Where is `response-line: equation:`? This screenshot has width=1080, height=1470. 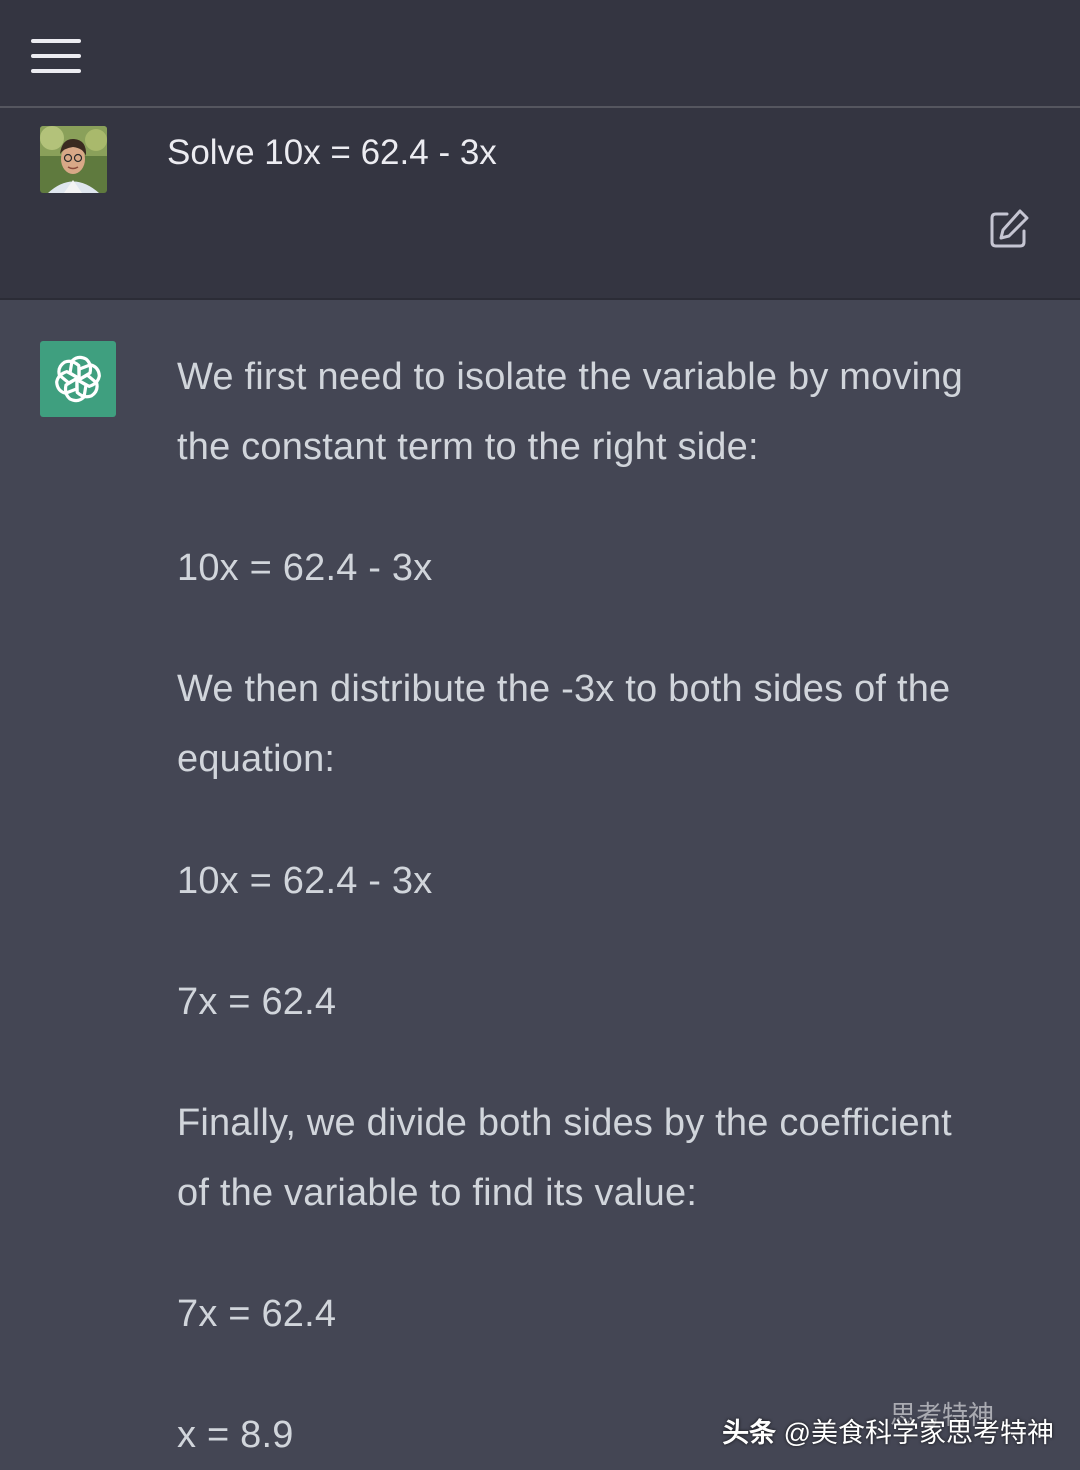 response-line: equation: is located at coordinates (256, 759).